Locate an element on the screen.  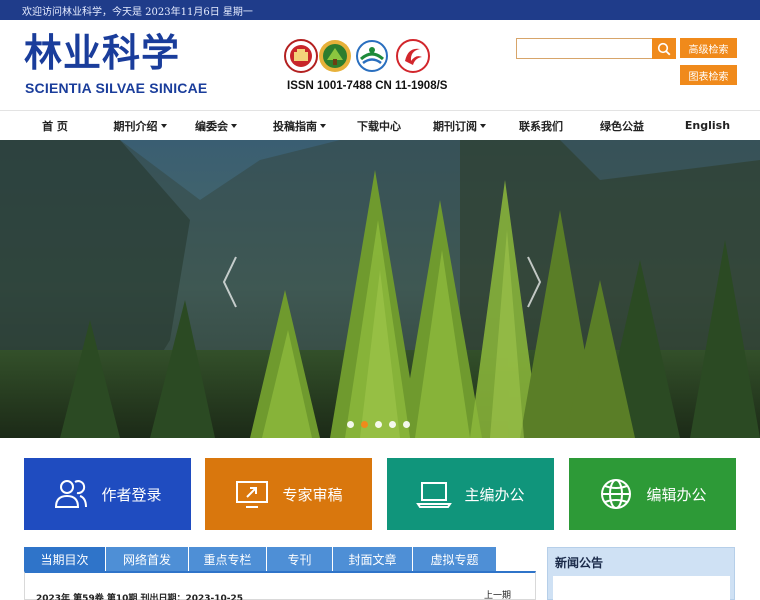
issue-tabs: 当期目次 网络首发 重点专栏 专刊 封面文章 虚拟专题 is located at coordinates (280, 559).